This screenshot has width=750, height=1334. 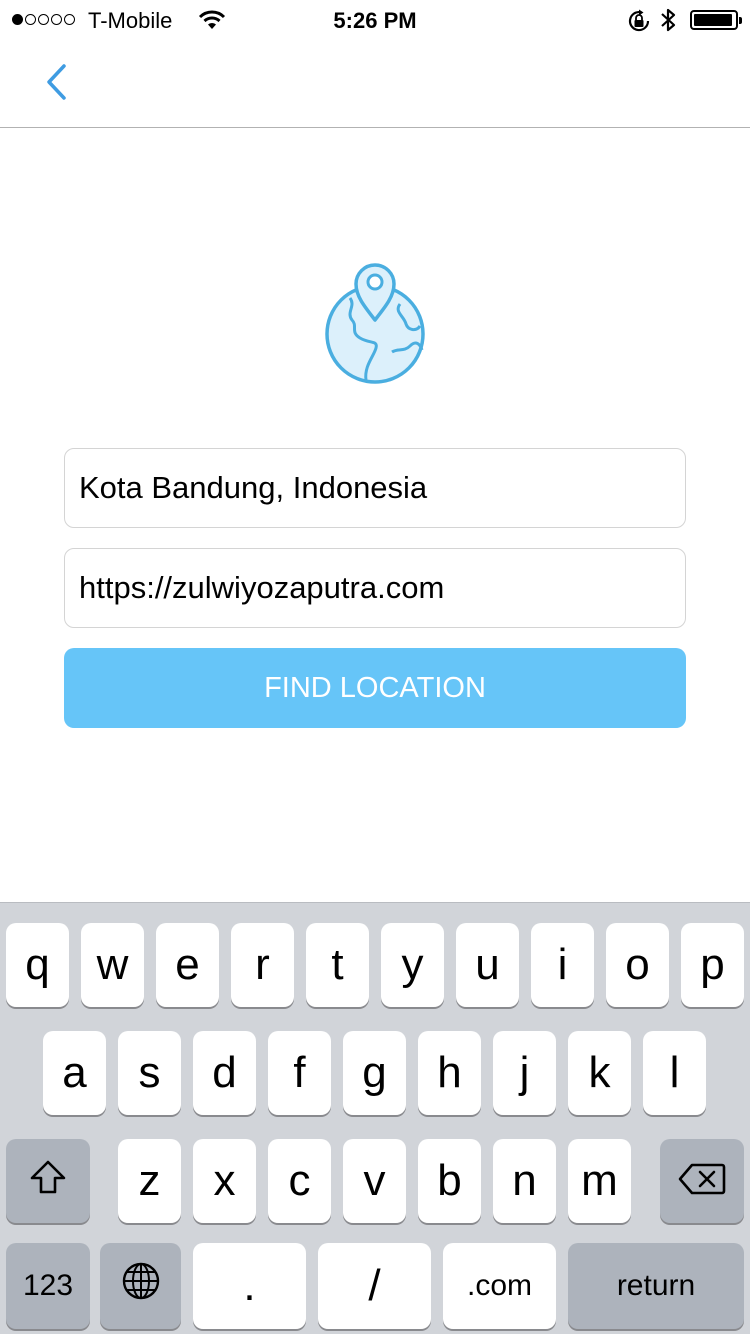 I want to click on key-b: b, so click(x=449, y=1181).